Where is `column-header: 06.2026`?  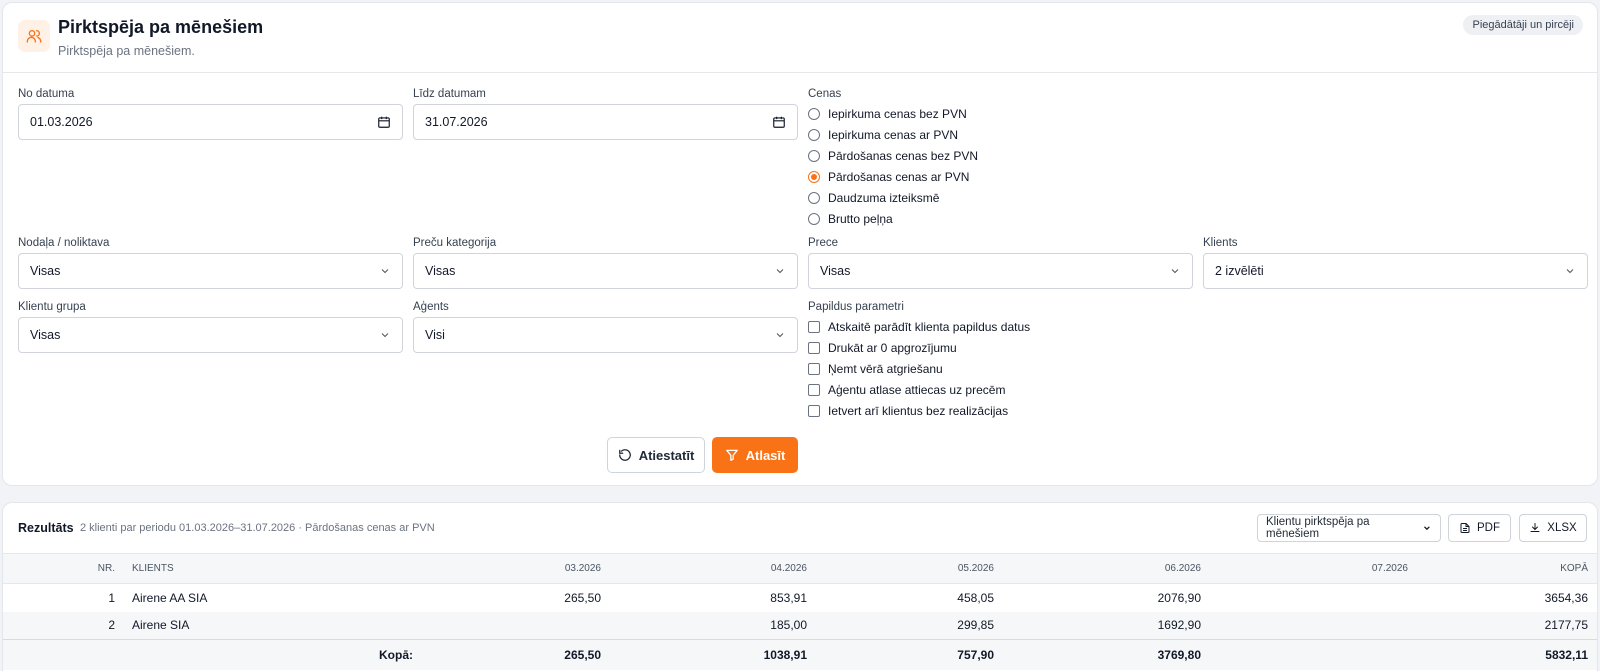
column-header: 06.2026 is located at coordinates (1097, 568).